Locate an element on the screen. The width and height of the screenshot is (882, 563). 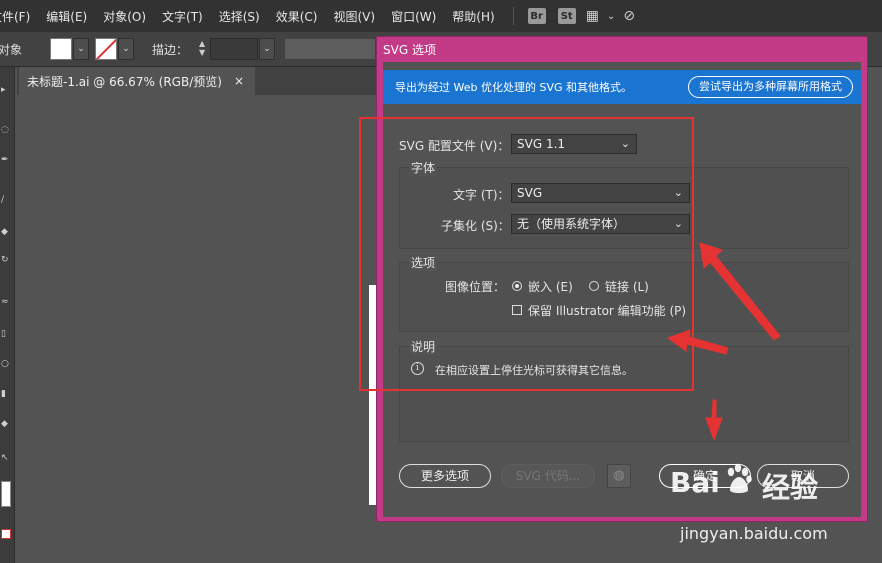
document-tab-bar: 未标题-1.ai @ 66.67% (RGB/预览) × is located at coordinates (197, 81).